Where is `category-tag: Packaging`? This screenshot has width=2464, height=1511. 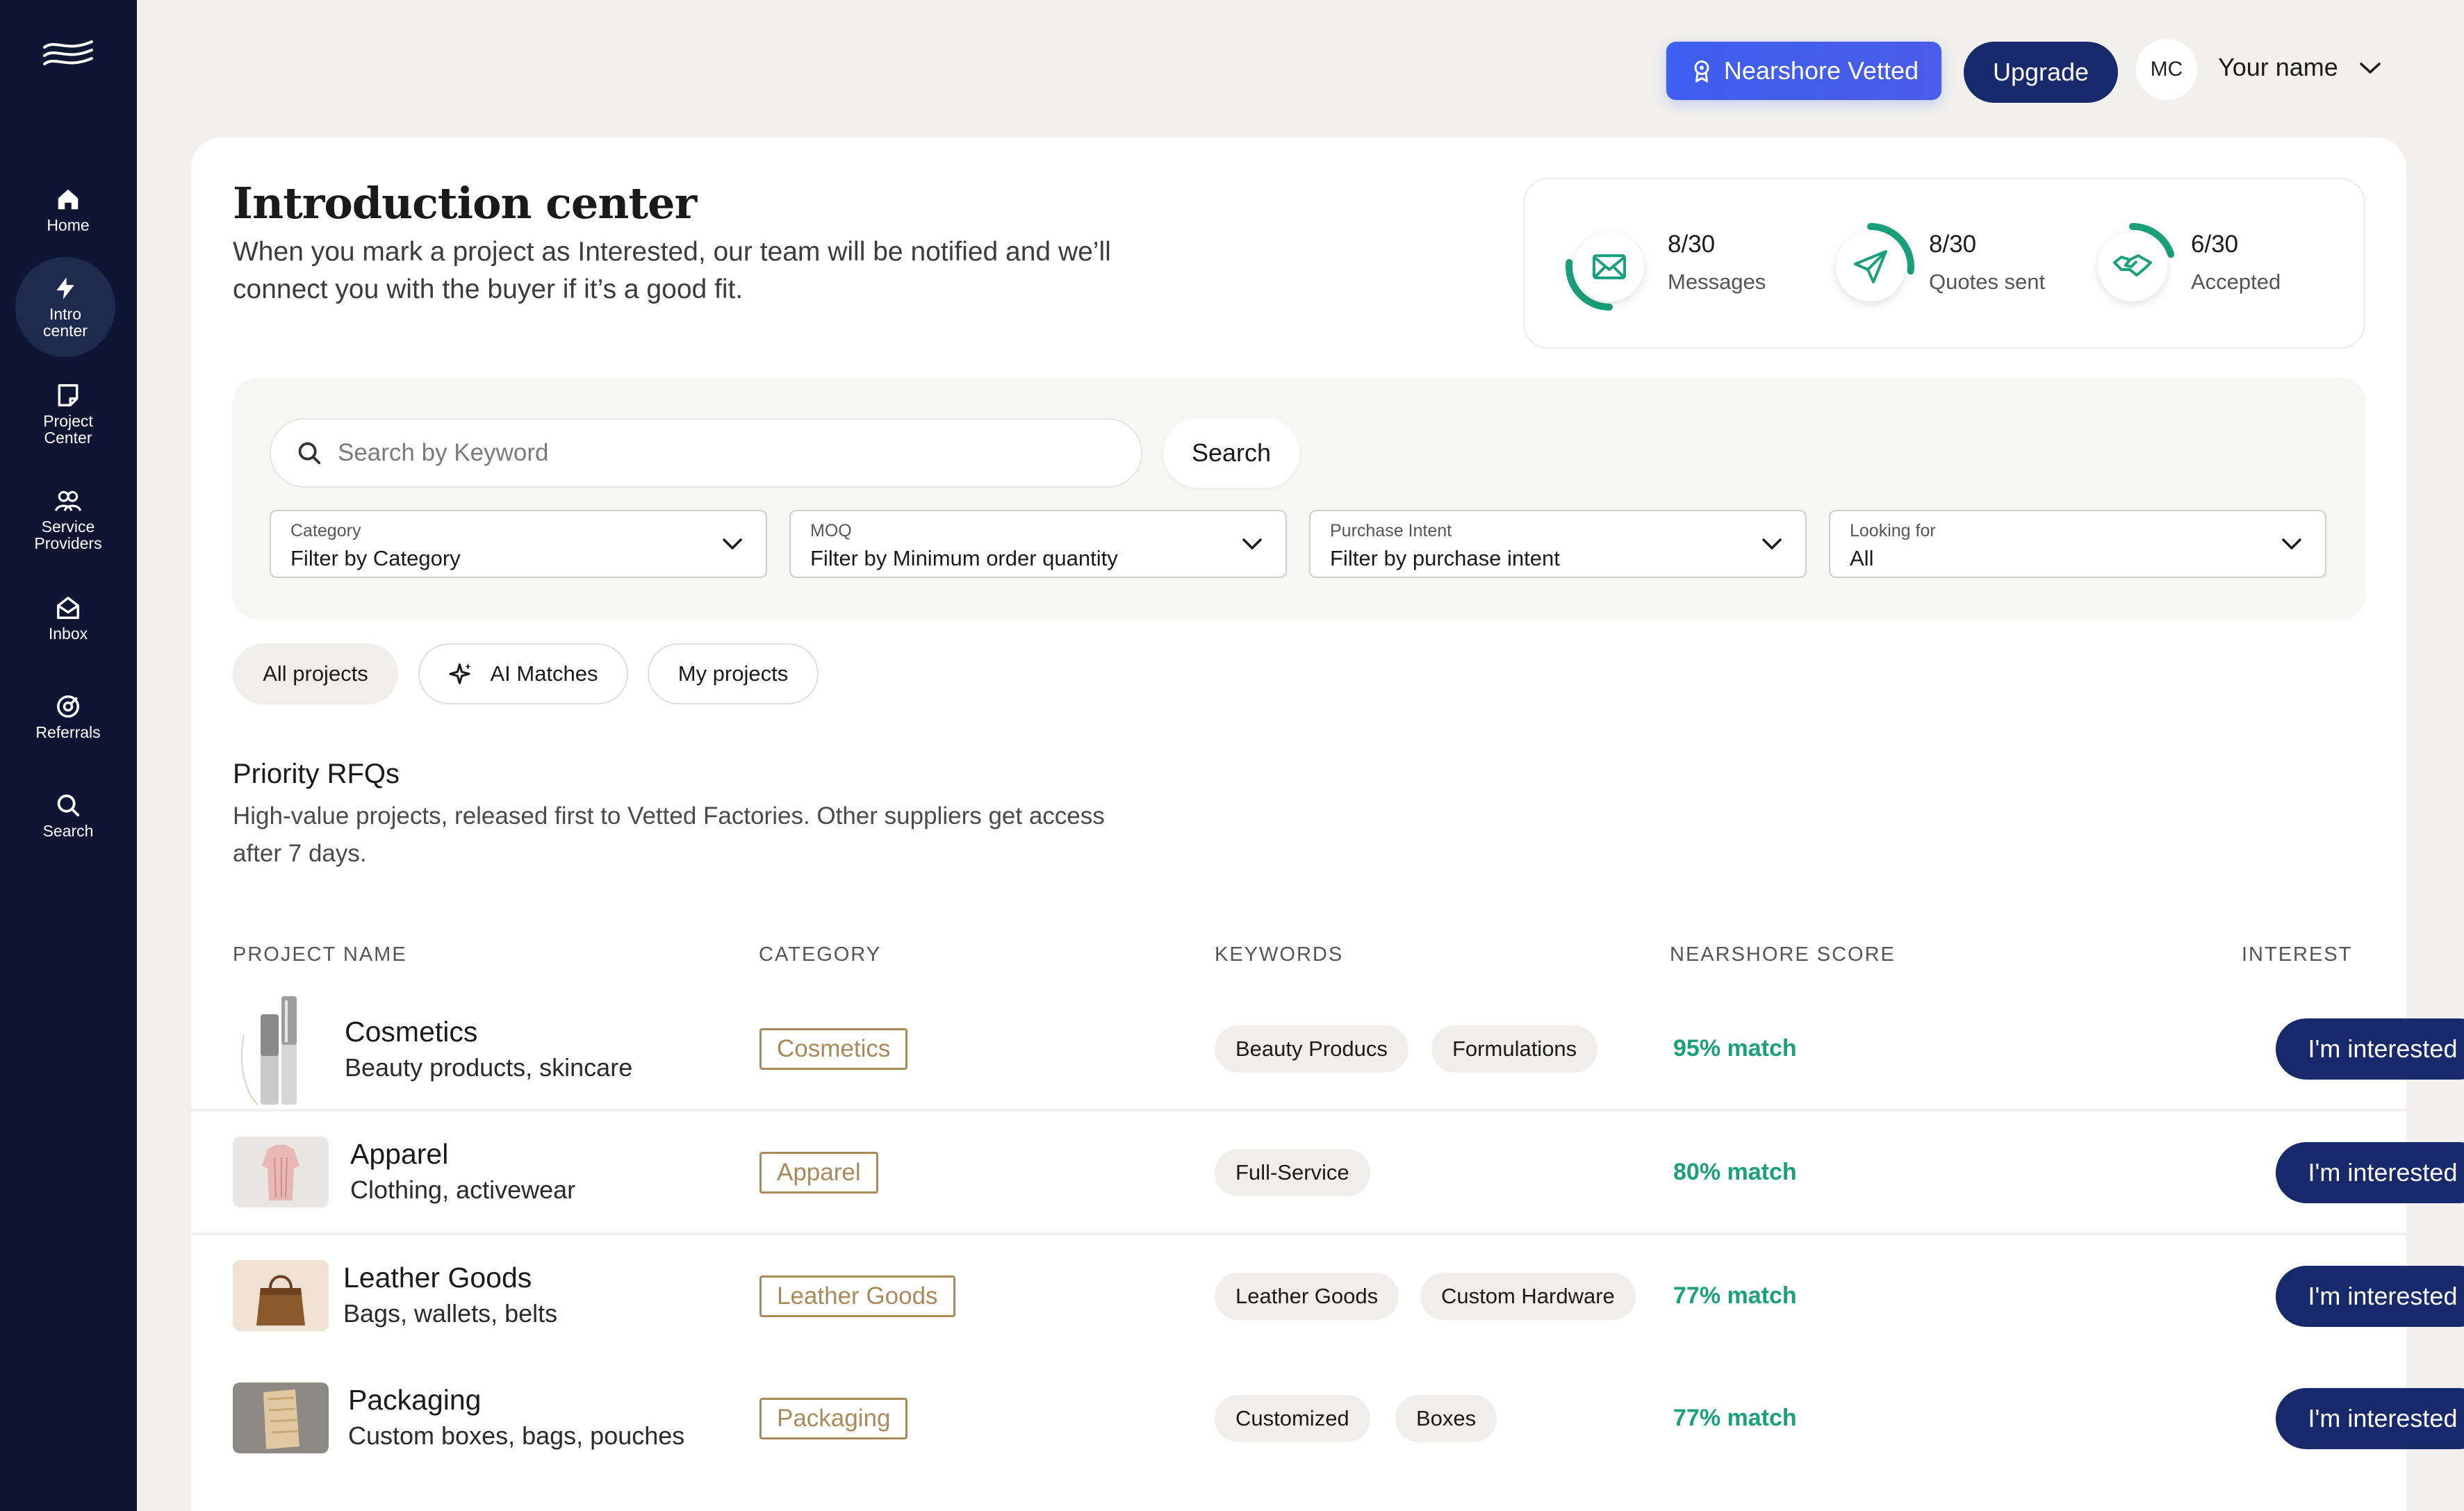
category-tag: Packaging is located at coordinates (833, 1418).